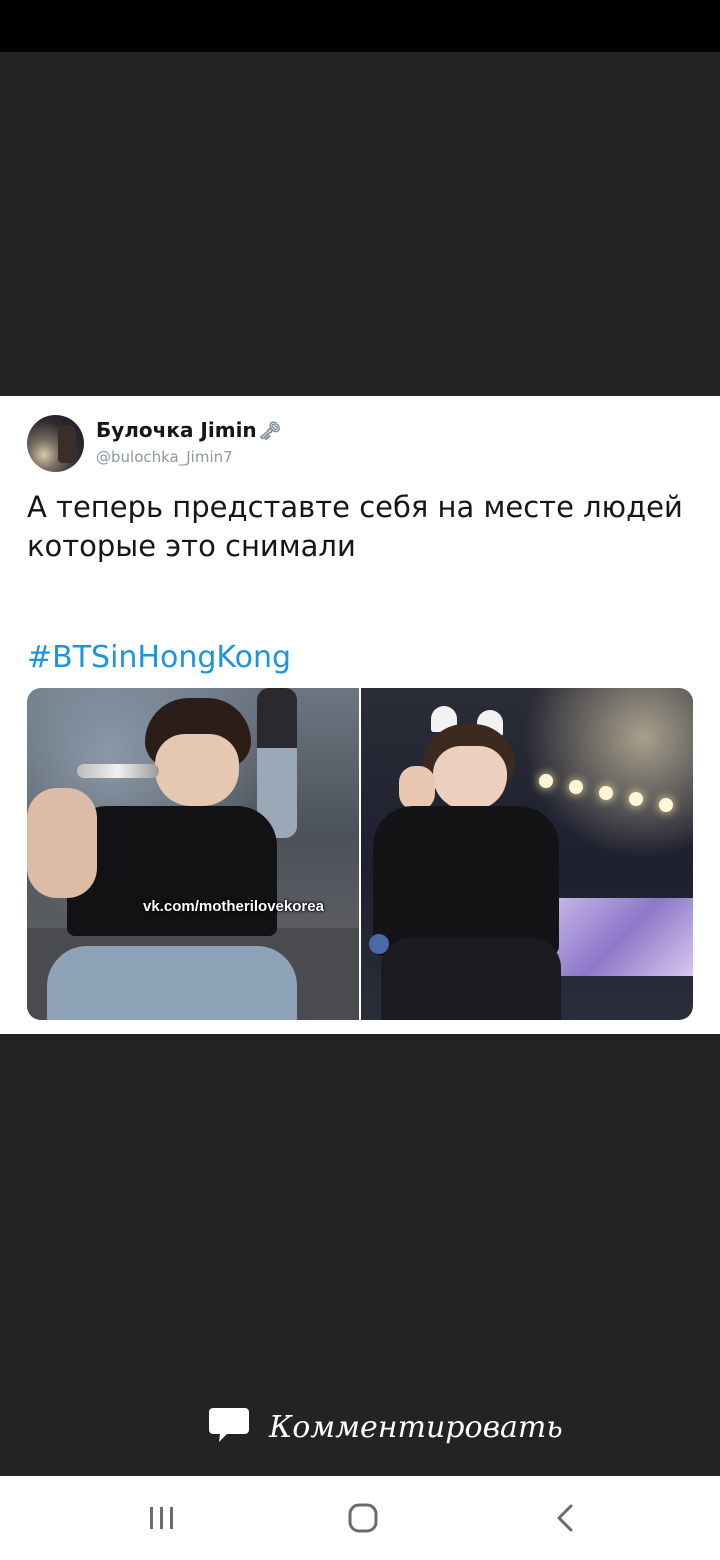 Image resolution: width=720 pixels, height=1560 pixels. Describe the element at coordinates (379, 944) in the screenshot. I see `photo-right-microphone` at that location.